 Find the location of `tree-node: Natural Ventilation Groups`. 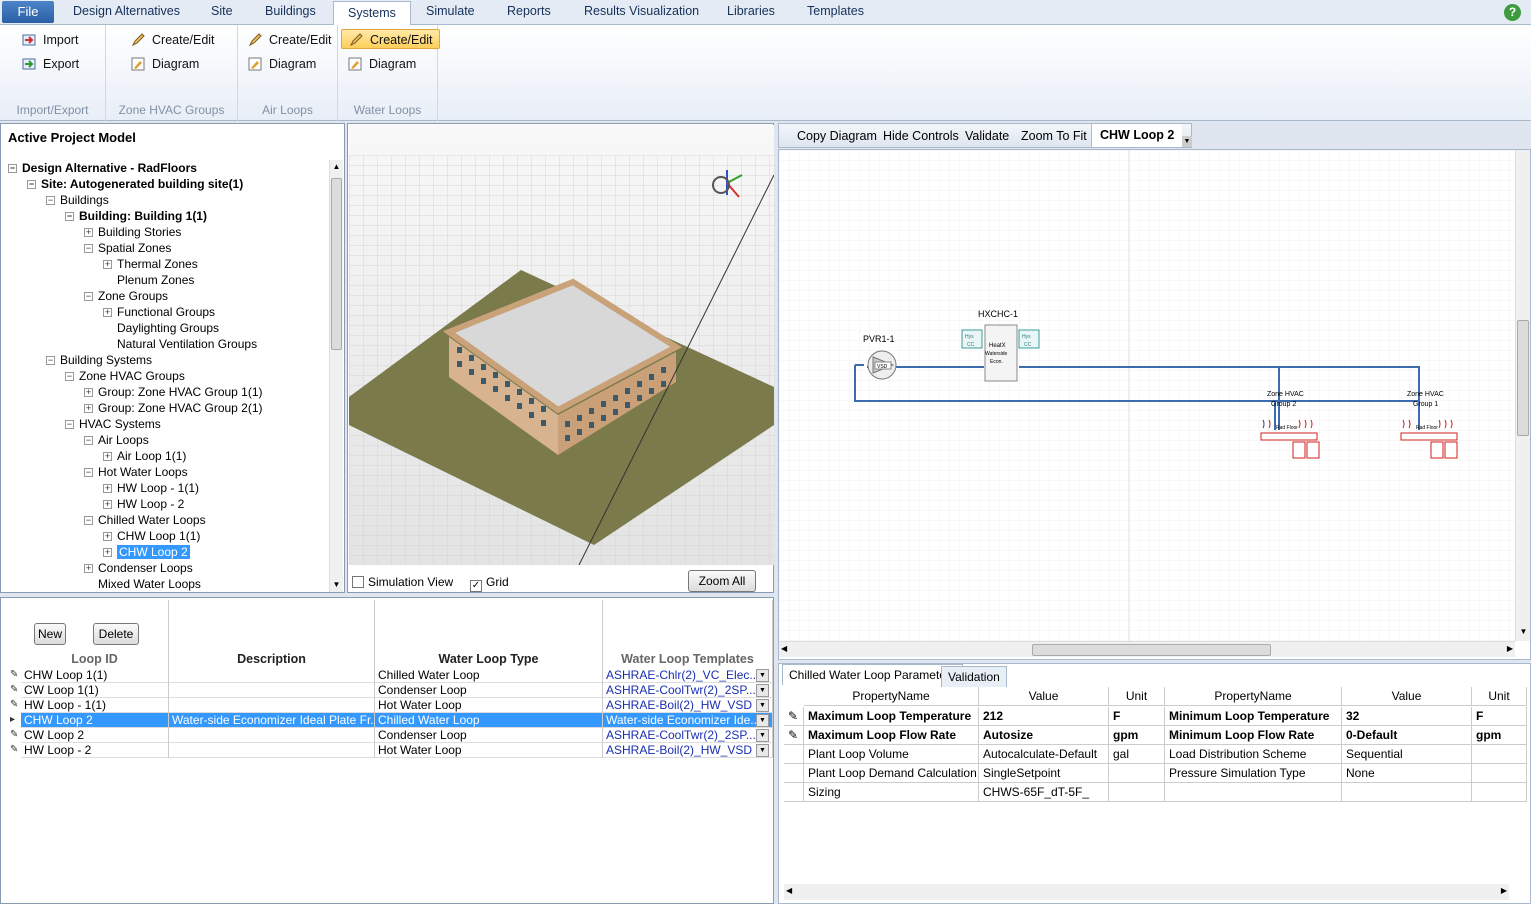

tree-node: Natural Ventilation Groups is located at coordinates (180, 344).